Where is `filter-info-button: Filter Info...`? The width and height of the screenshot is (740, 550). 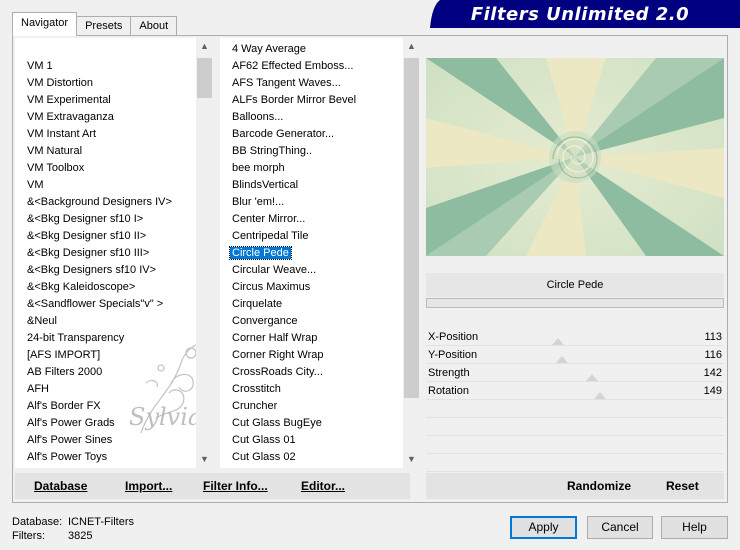 filter-info-button: Filter Info... is located at coordinates (235, 486).